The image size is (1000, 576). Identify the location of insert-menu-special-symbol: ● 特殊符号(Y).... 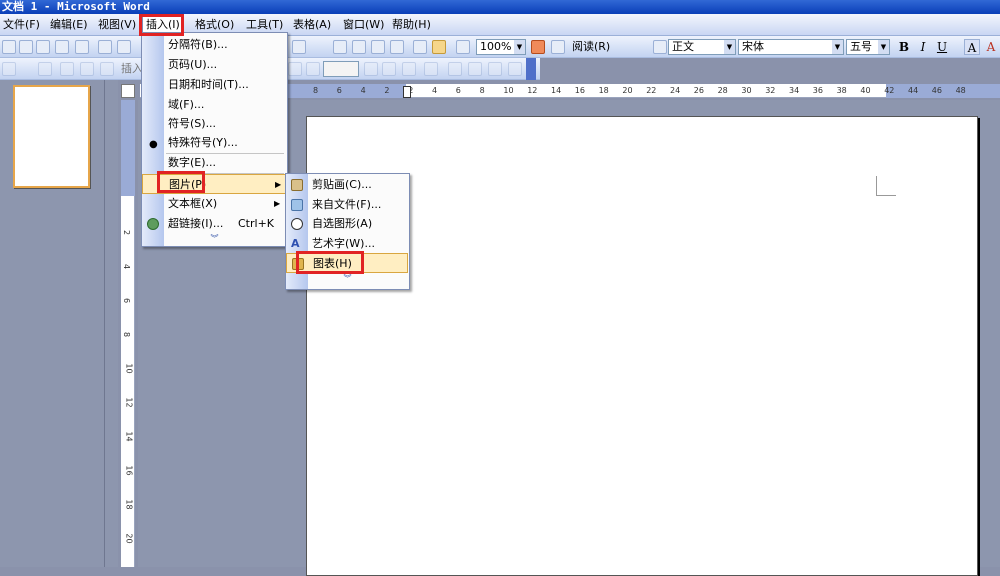
(214, 143).